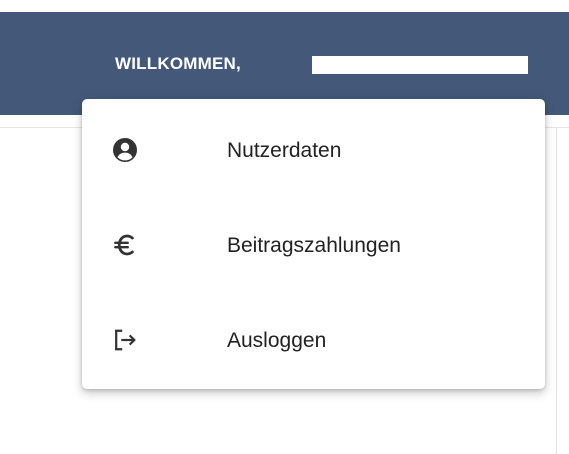 This screenshot has width=569, height=454. I want to click on euro-icon, so click(125, 245).